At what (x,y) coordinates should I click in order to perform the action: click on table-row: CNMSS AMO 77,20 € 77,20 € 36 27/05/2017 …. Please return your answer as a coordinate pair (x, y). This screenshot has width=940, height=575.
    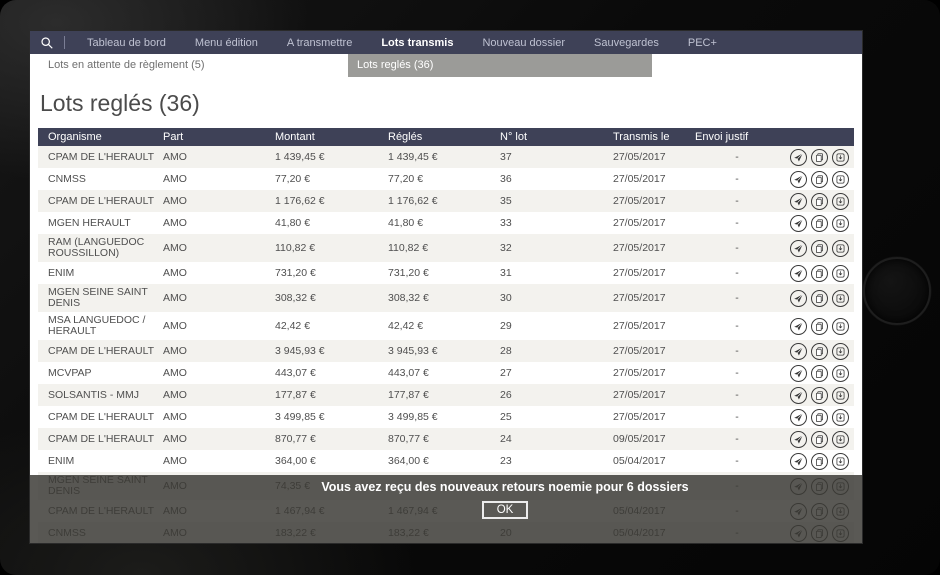
    Looking at the image, I should click on (446, 179).